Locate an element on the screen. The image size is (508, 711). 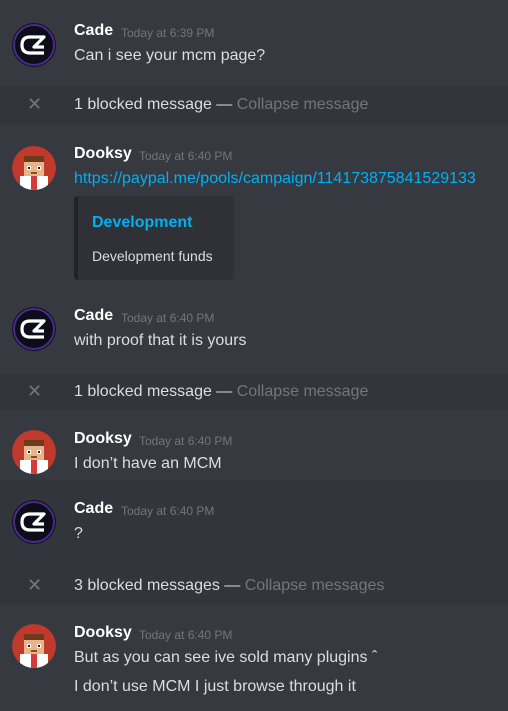
collapse-link: Collapse messages is located at coordinates (315, 585).